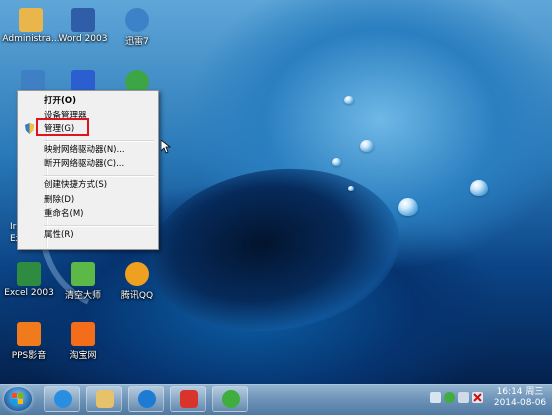  Describe the element at coordinates (137, 42) in the screenshot. I see `desktop-icon-label: 迅雷7` at that location.